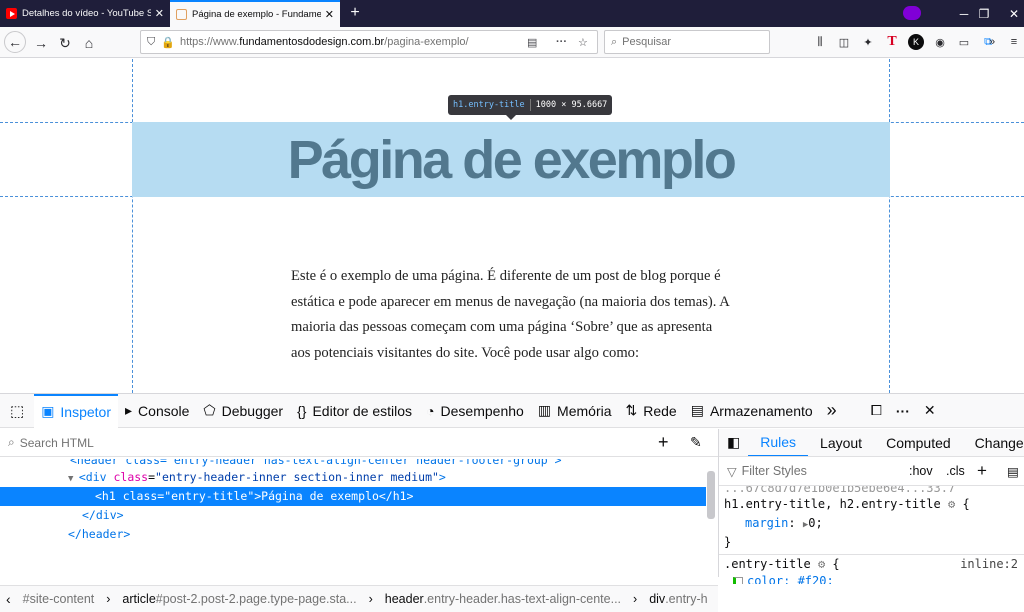 Image resolution: width=1024 pixels, height=612 pixels. What do you see at coordinates (663, 442) in the screenshot?
I see `add-node-icon: +` at bounding box center [663, 442].